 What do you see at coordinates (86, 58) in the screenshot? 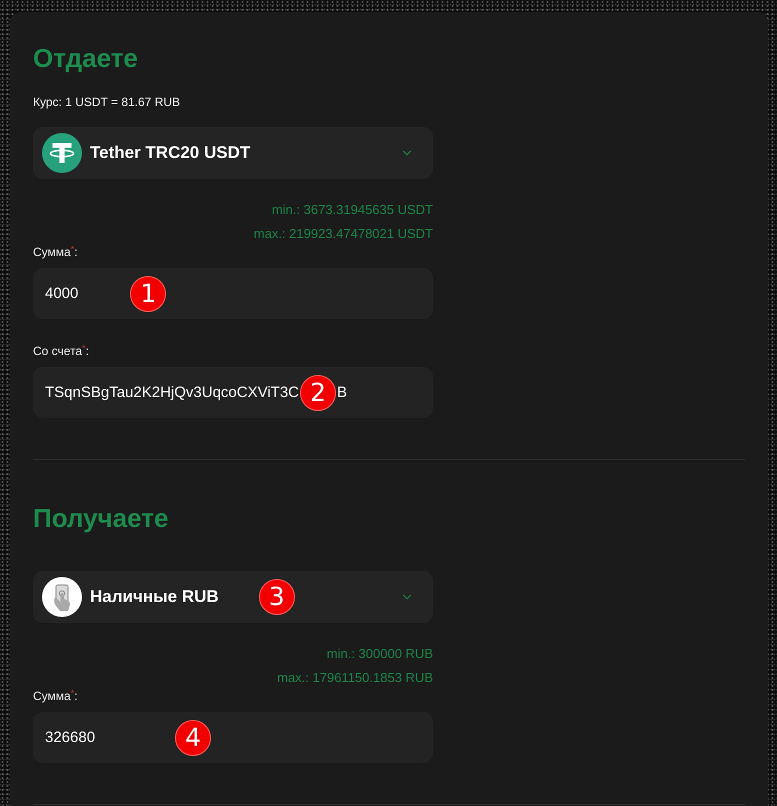
I see `section-heading: Отдаете` at bounding box center [86, 58].